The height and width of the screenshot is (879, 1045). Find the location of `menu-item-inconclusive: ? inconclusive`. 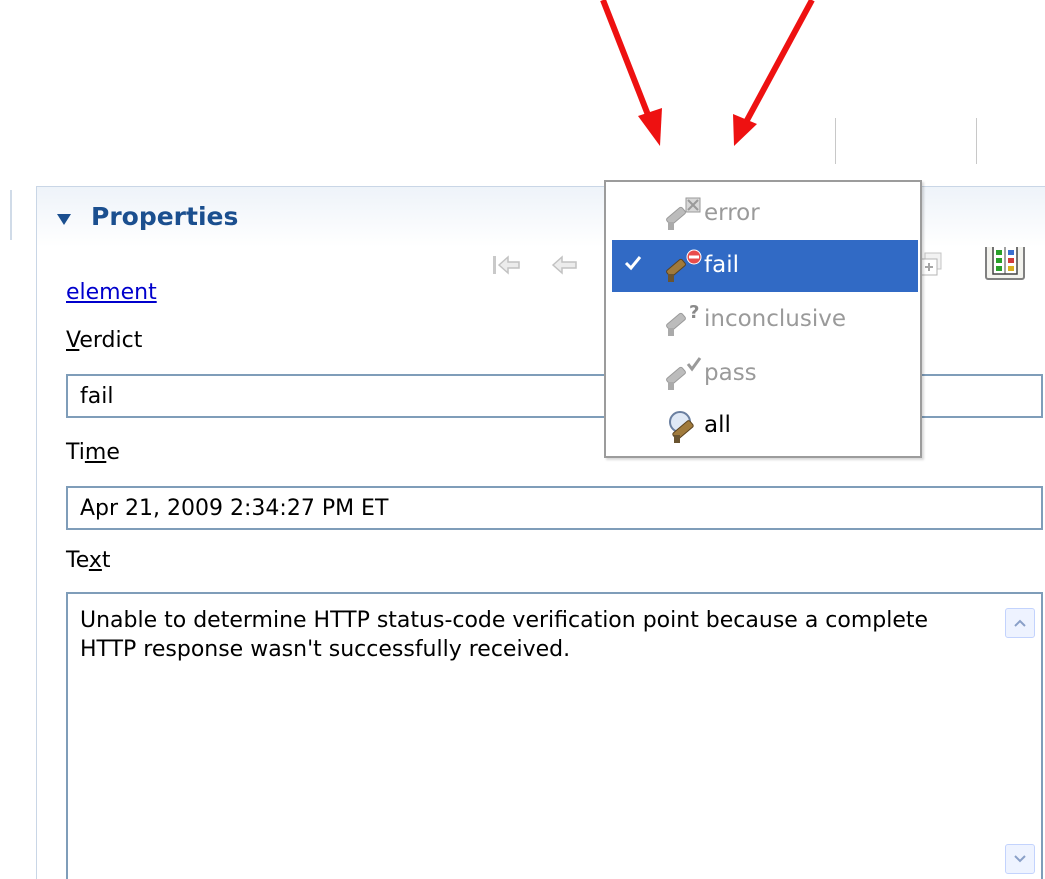

menu-item-inconclusive: ? inconclusive is located at coordinates (765, 320).